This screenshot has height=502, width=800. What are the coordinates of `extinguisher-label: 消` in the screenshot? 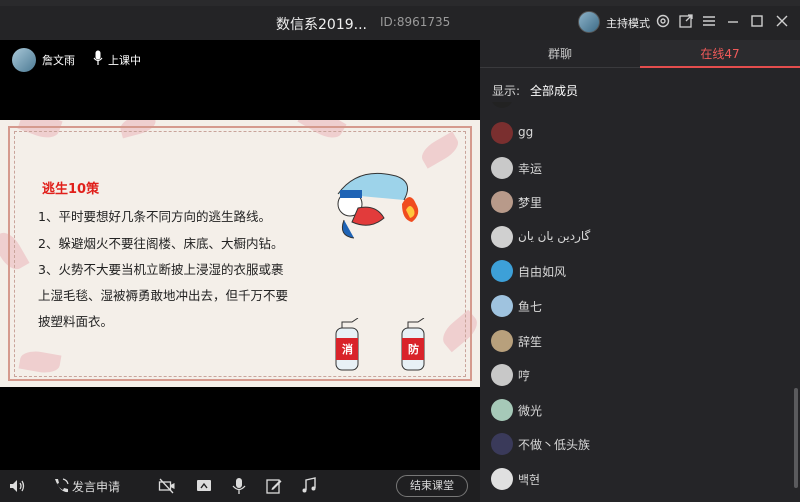 It's located at (347, 349).